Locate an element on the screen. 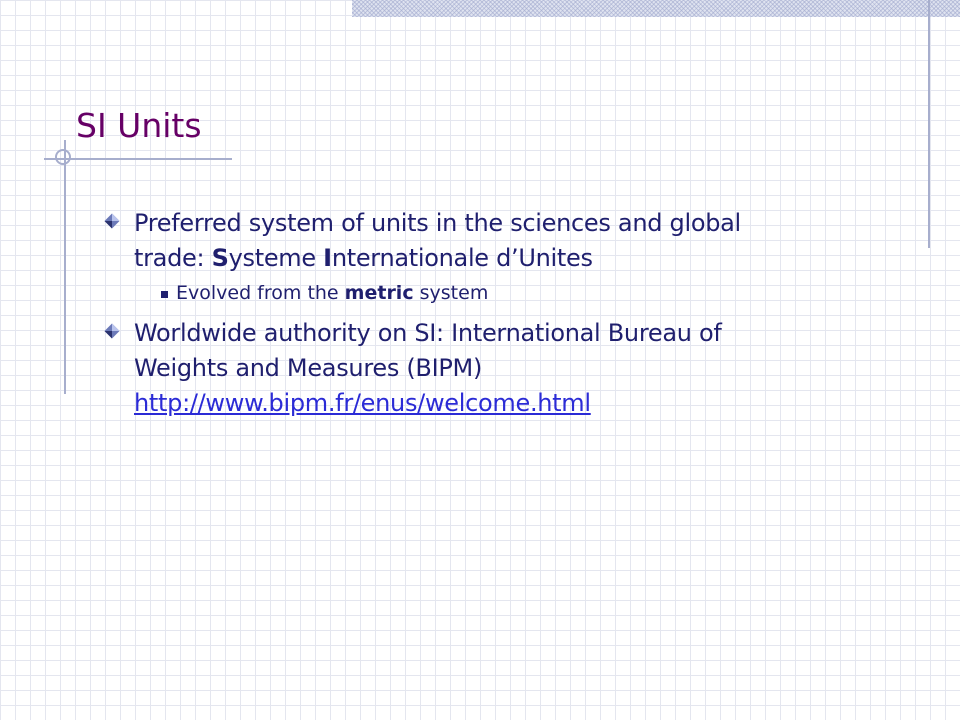 Image resolution: width=960 pixels, height=720 pixels. top-pattern-band is located at coordinates (656, 8).